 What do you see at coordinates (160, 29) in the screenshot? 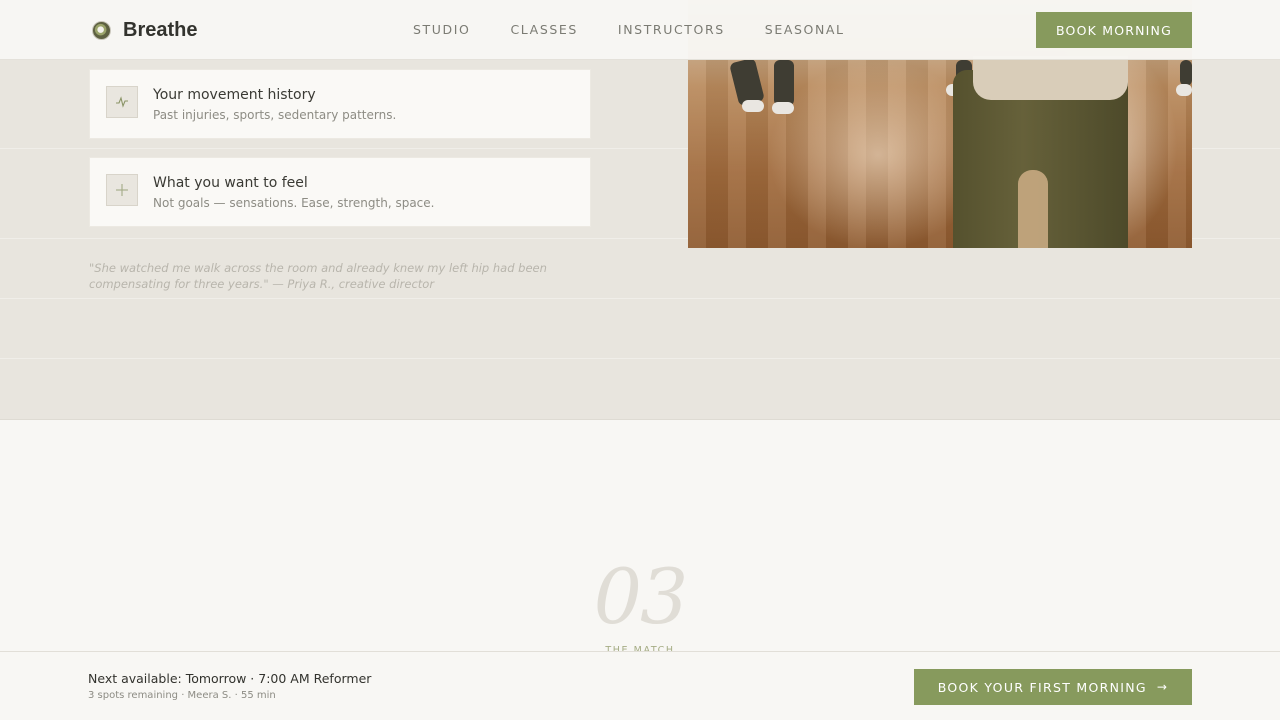
I see `brand-name: Breathe` at bounding box center [160, 29].